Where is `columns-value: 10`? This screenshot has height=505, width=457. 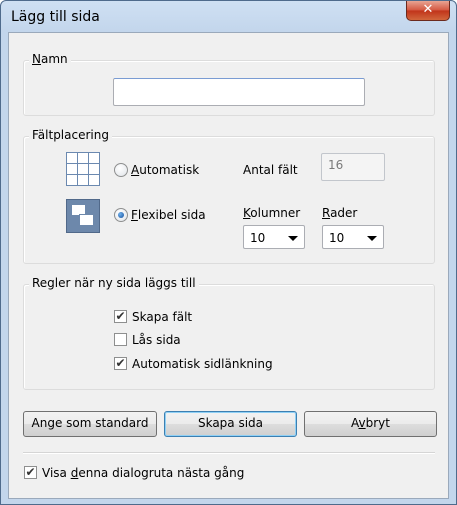
columns-value: 10 is located at coordinates (258, 238).